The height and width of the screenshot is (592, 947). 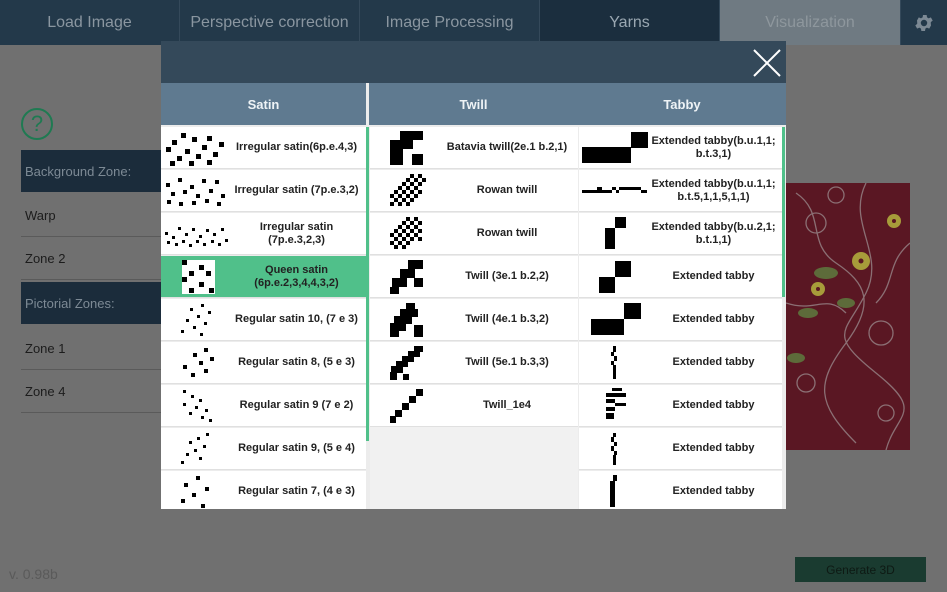 I want to click on satin-item-label: Irregular satin (7p.e.3,2,3), so click(x=296, y=233).